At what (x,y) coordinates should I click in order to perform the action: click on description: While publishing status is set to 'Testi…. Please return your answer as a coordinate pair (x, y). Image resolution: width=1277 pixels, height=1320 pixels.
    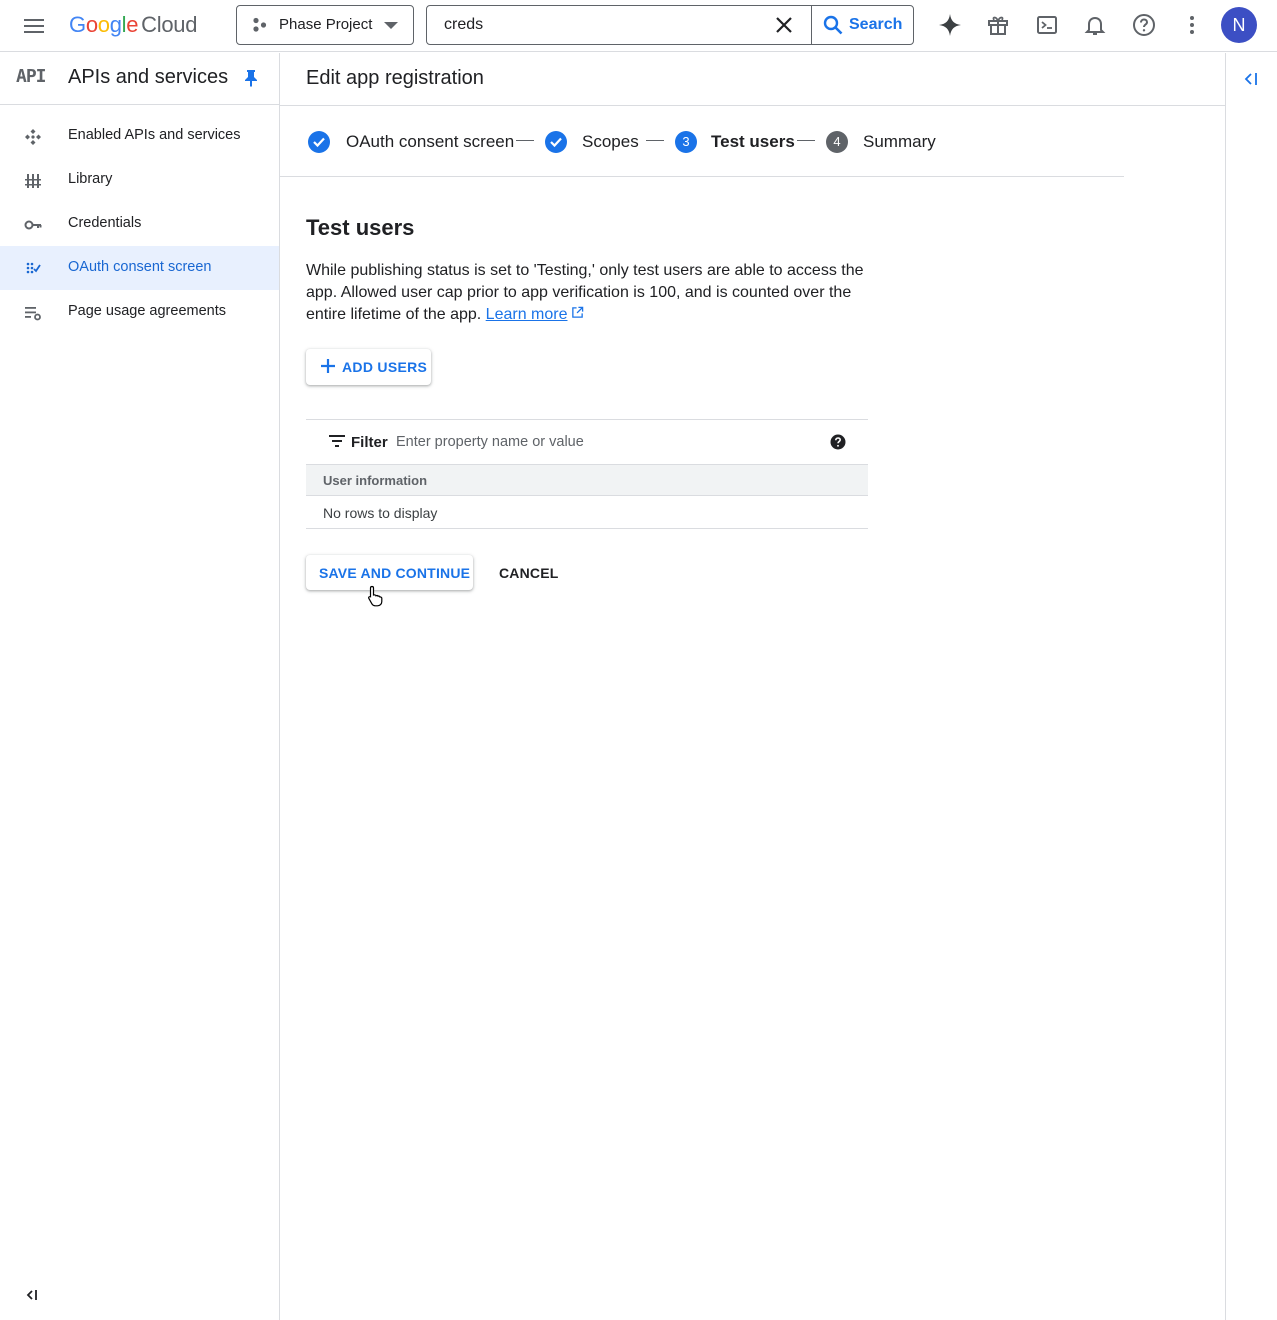
    Looking at the image, I should click on (589, 293).